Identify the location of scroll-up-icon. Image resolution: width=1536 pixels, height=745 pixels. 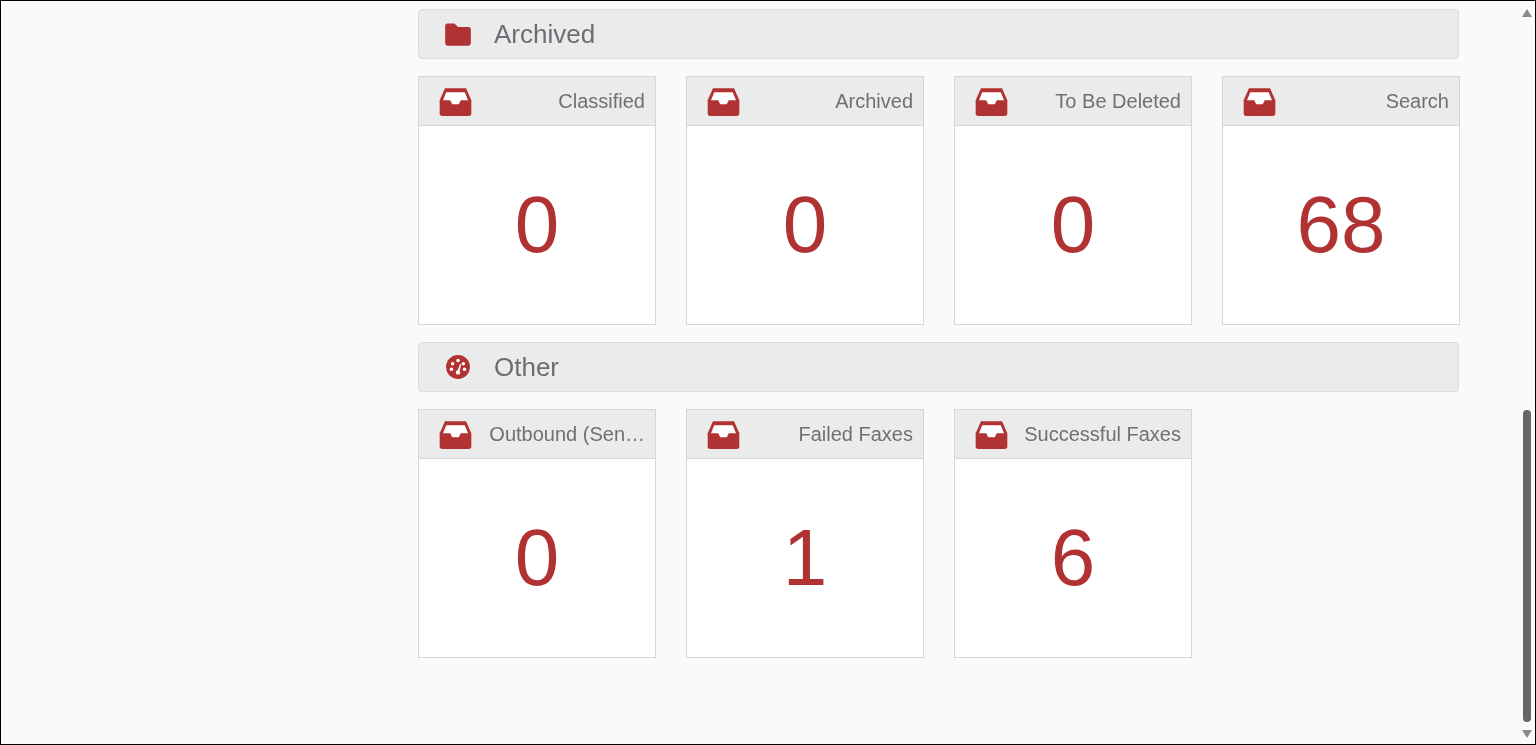
(1527, 13).